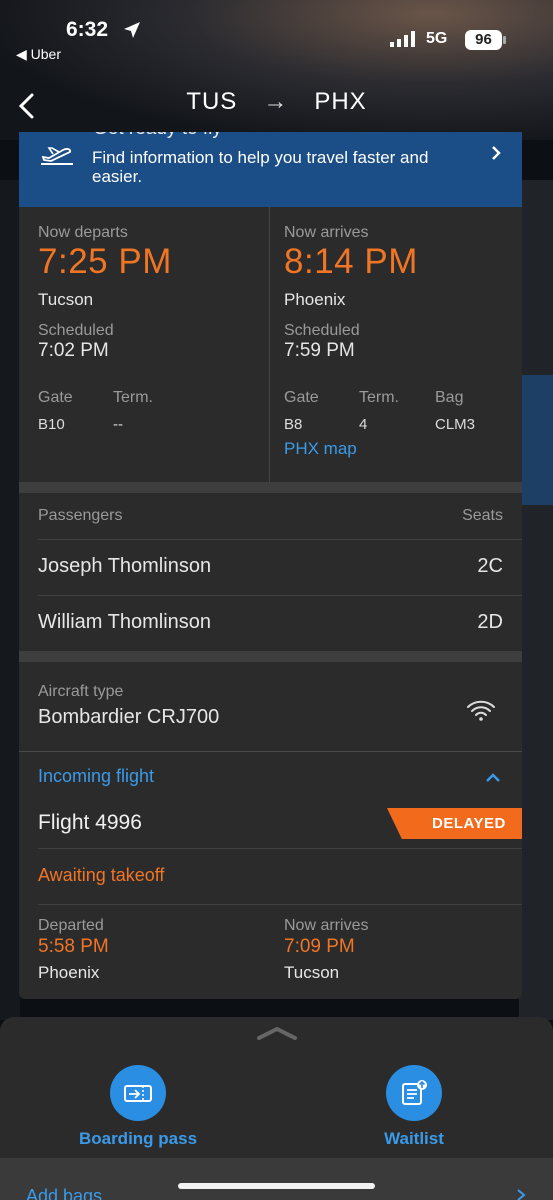  Describe the element at coordinates (437, 38) in the screenshot. I see `network-type: 5G` at that location.